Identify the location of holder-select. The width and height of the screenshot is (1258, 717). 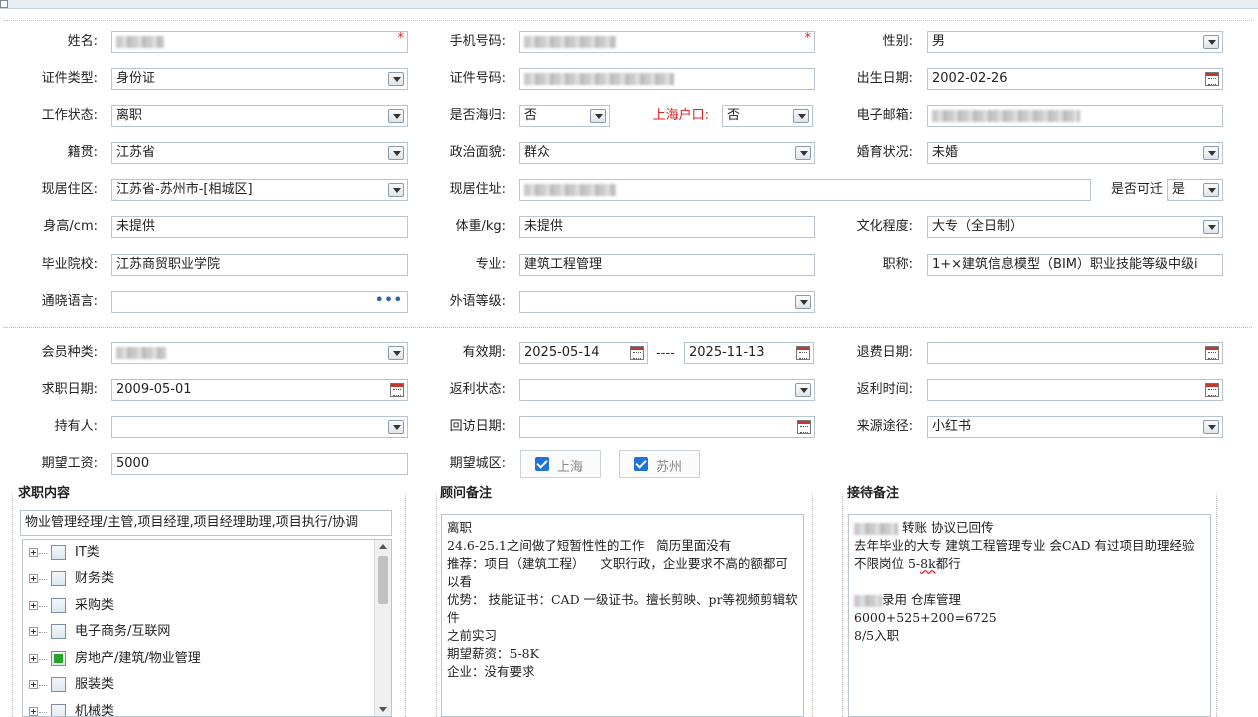
(259, 427).